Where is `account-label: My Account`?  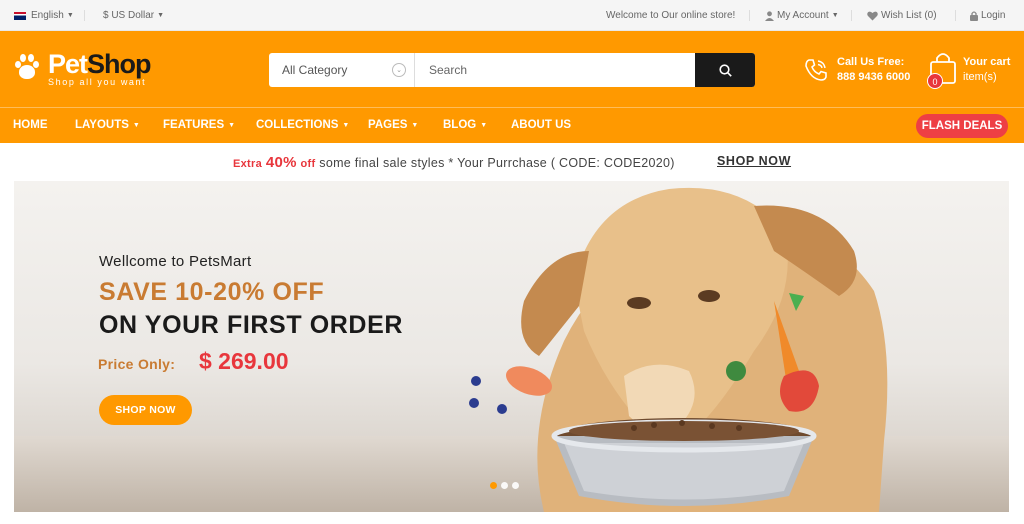
account-label: My Account is located at coordinates (803, 15).